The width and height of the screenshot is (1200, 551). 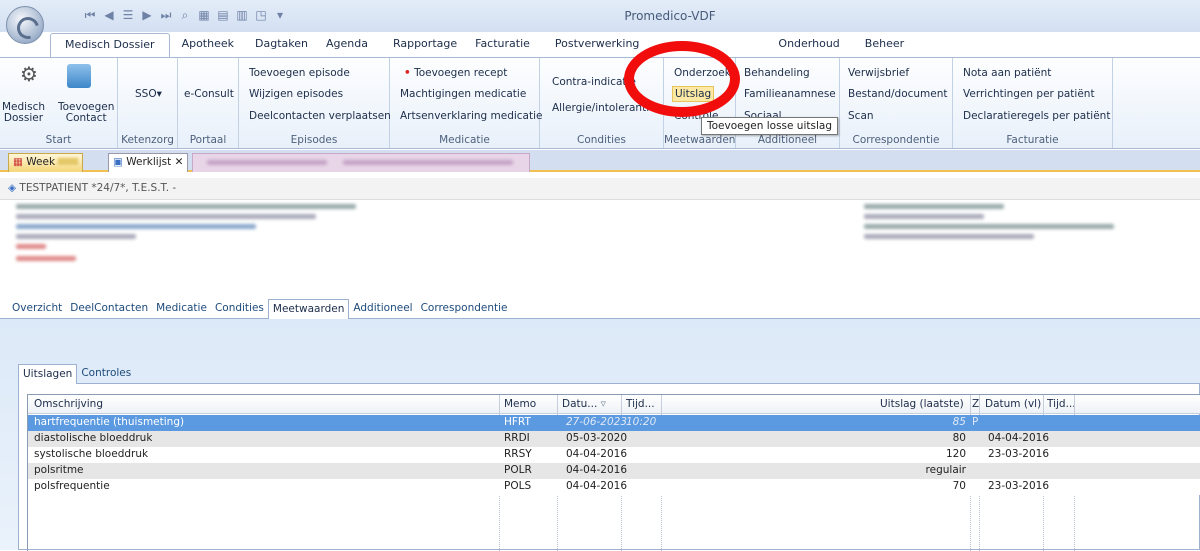 What do you see at coordinates (884, 45) in the screenshot?
I see `ribbon-tab-beheer: Beheer` at bounding box center [884, 45].